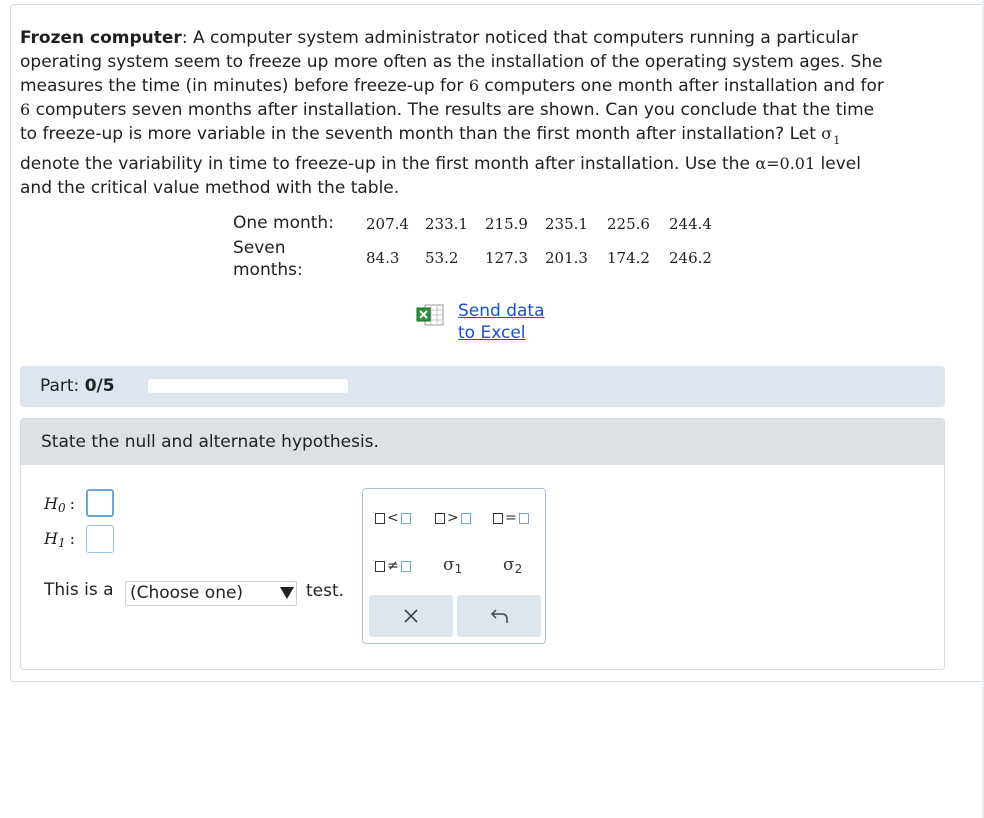 The height and width of the screenshot is (818, 984). I want to click on equals-button: =, so click(511, 518).